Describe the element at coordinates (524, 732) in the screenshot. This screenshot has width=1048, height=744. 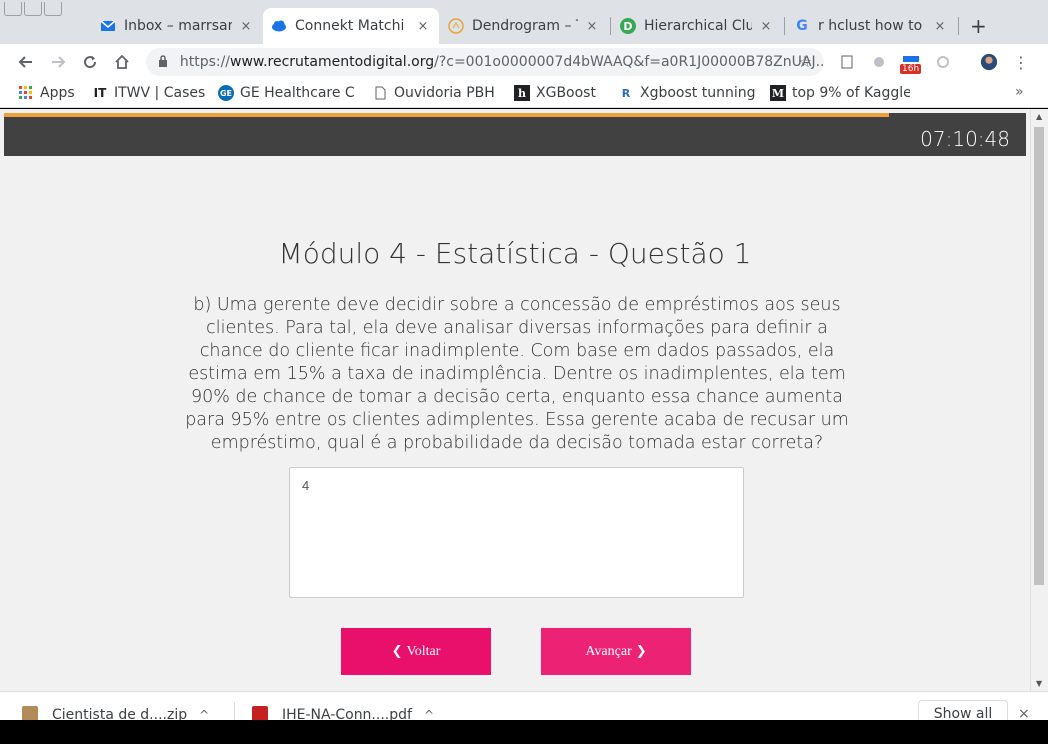
I see `screen-bottom-edge` at that location.